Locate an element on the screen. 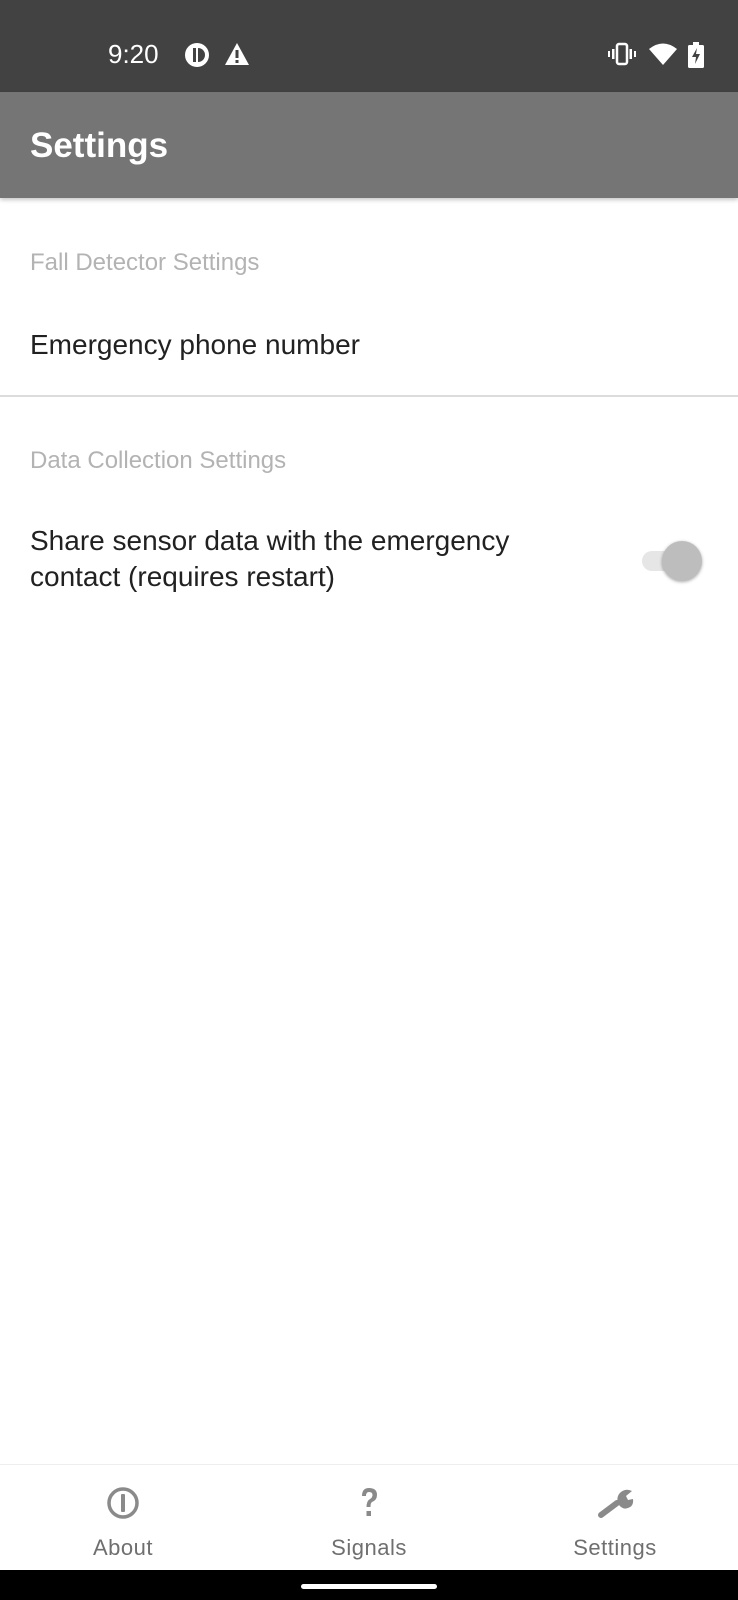 The height and width of the screenshot is (1600, 738). home-gesture-handle is located at coordinates (369, 1586).